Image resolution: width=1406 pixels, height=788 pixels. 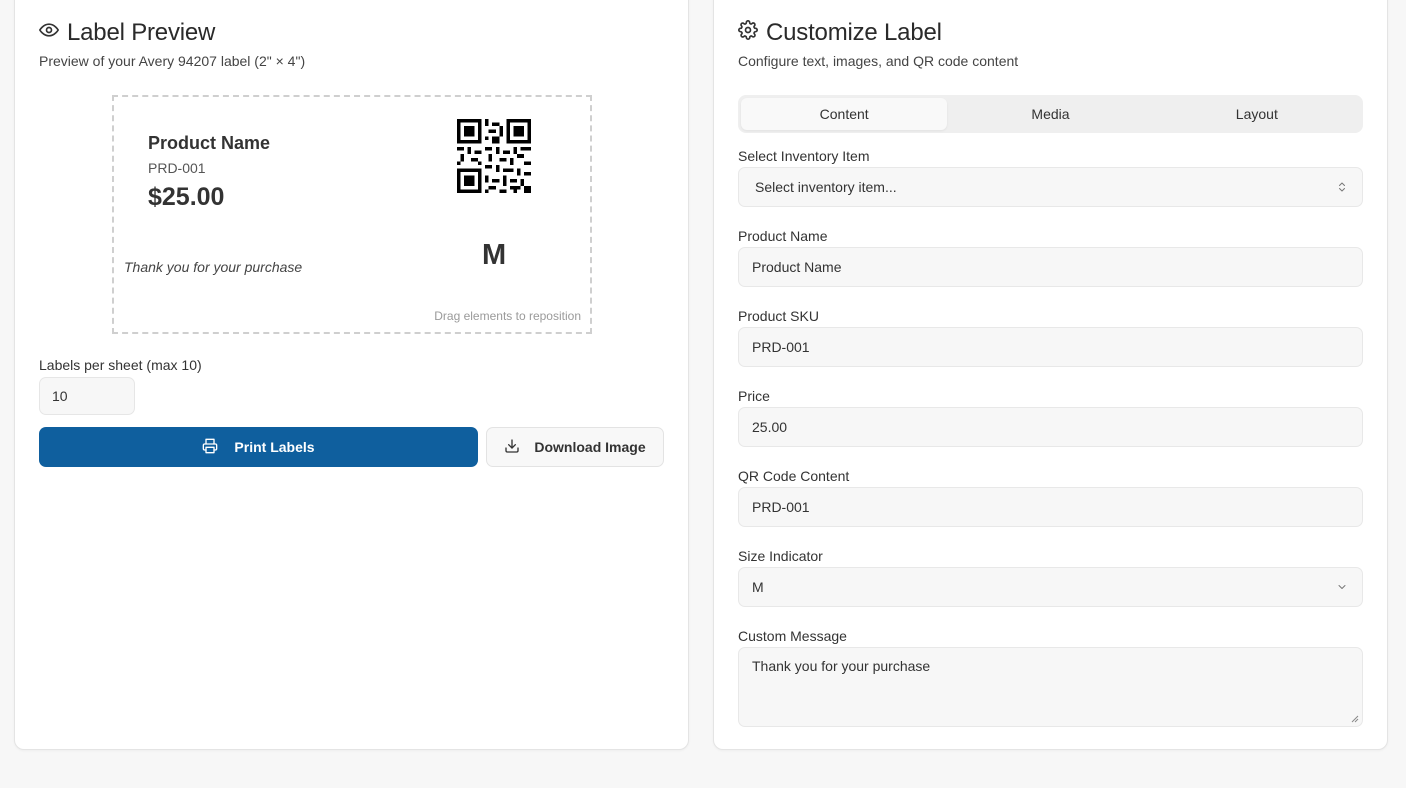 I want to click on label-sku: PRD-001, so click(x=177, y=168).